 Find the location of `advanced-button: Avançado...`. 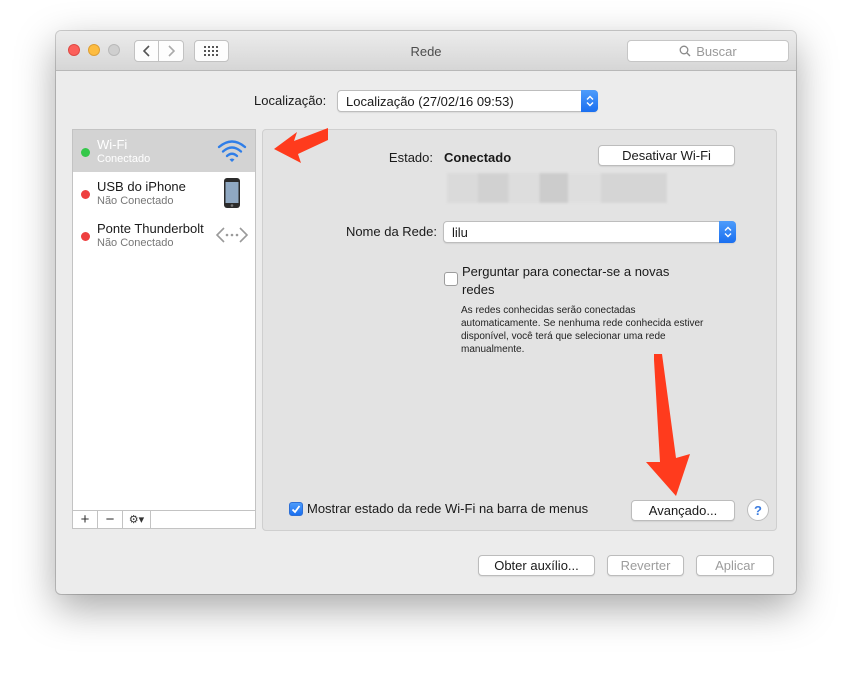

advanced-button: Avançado... is located at coordinates (683, 510).